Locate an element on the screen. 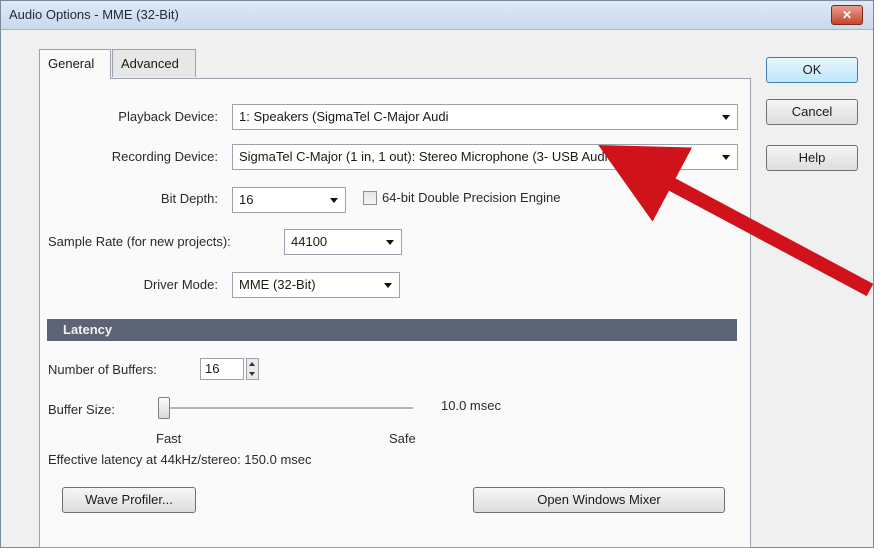  annotation-arrow-icon is located at coordinates (736, 221).